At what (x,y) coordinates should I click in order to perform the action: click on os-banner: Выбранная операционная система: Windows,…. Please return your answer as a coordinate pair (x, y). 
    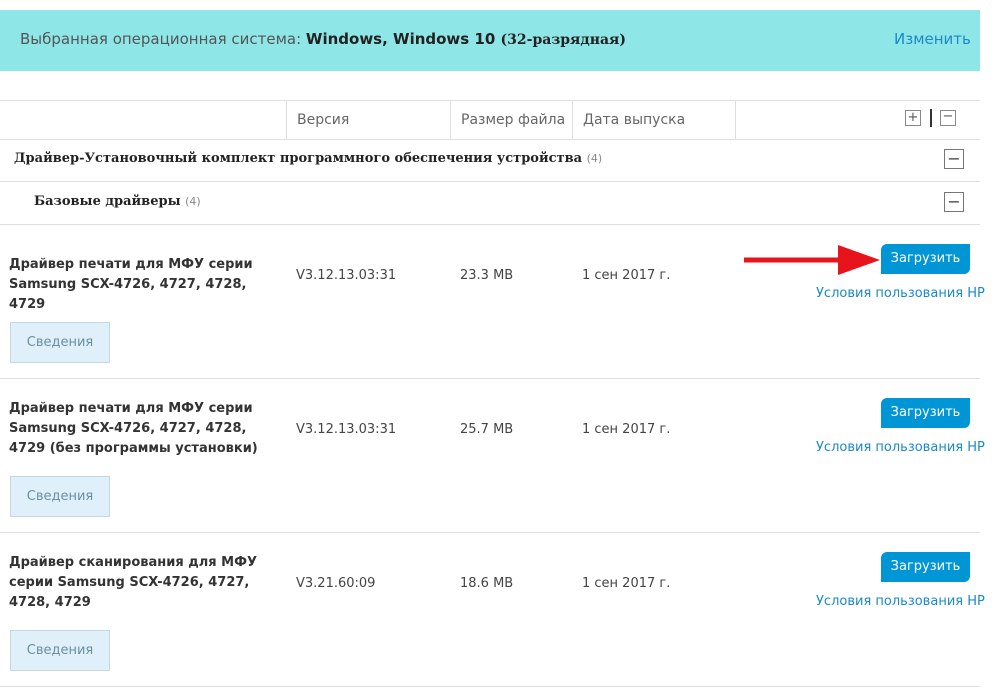
    Looking at the image, I should click on (490, 40).